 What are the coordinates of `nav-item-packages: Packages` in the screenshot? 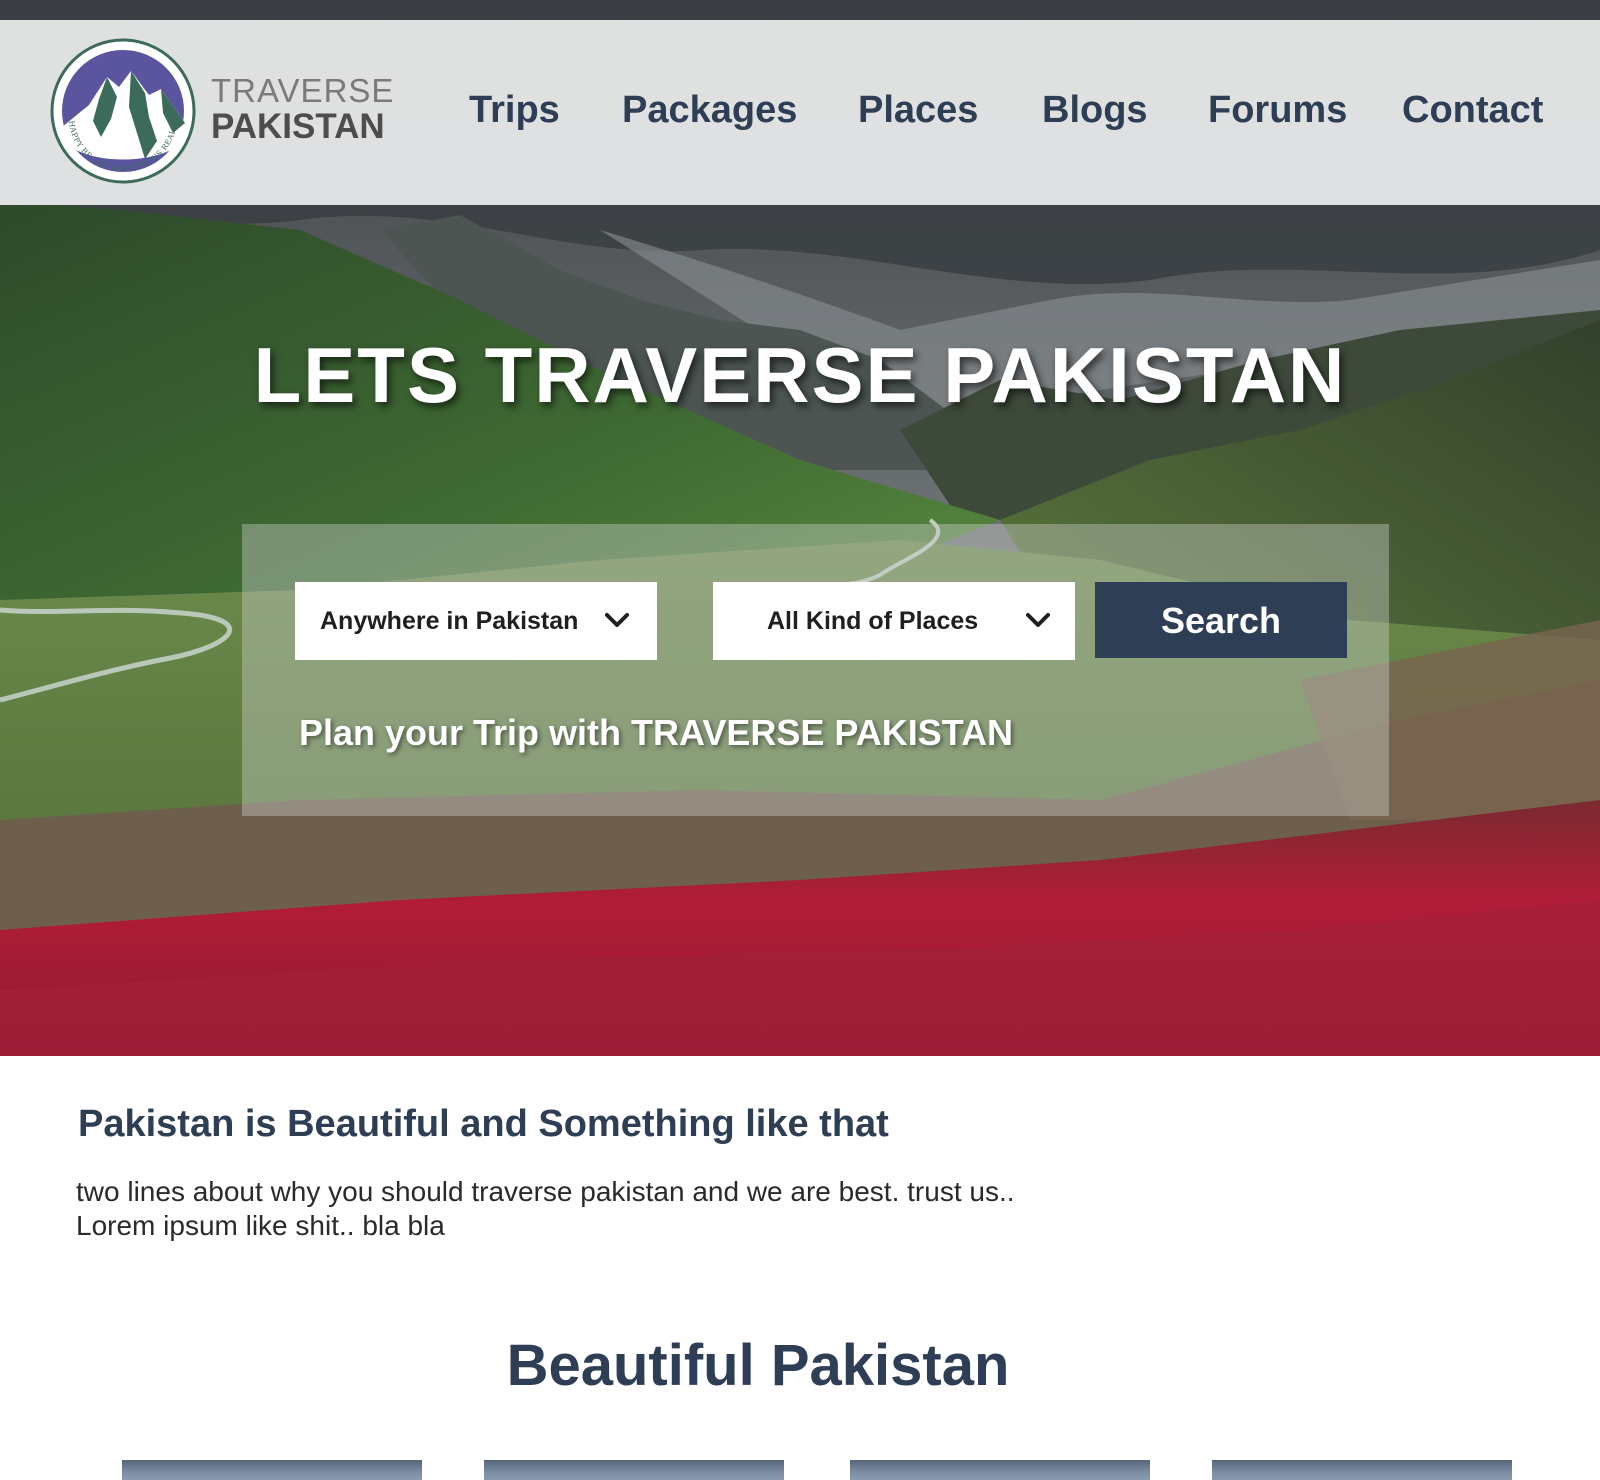 It's located at (709, 110).